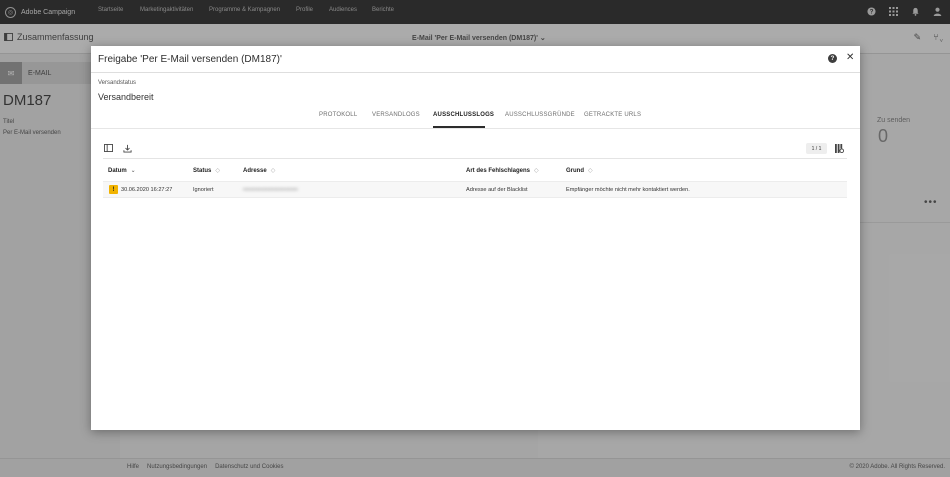  I want to click on versandstatus-label: Versandstatus, so click(117, 83).